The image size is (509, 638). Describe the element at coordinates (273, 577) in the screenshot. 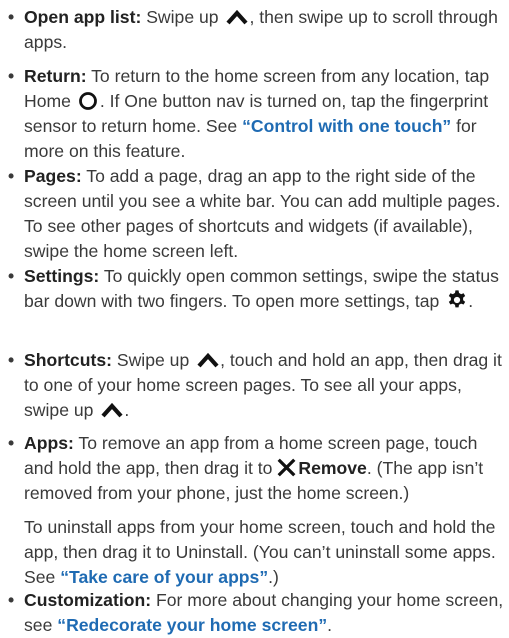

I see `body-text: .)` at that location.